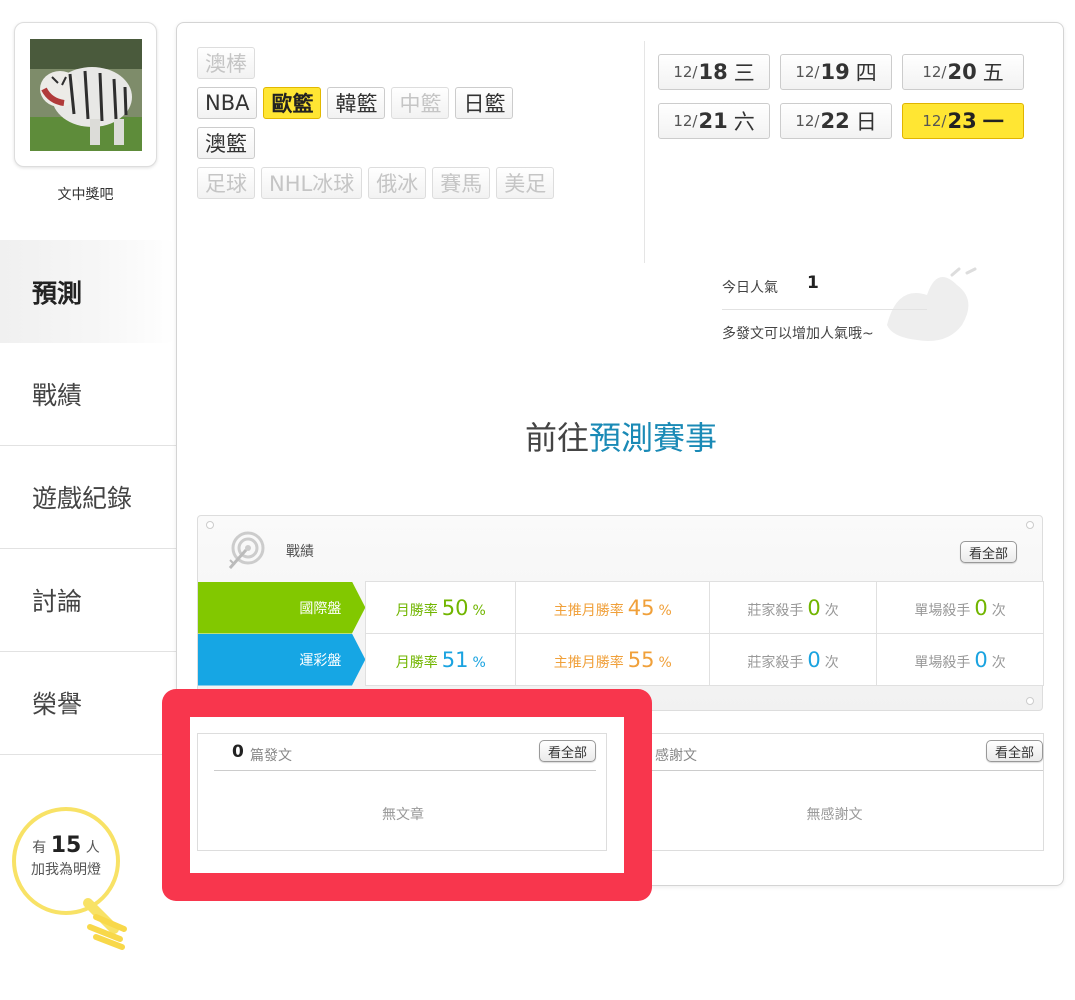 The height and width of the screenshot is (1000, 1075). Describe the element at coordinates (744, 122) in the screenshot. I see `date-weekday: 六` at that location.